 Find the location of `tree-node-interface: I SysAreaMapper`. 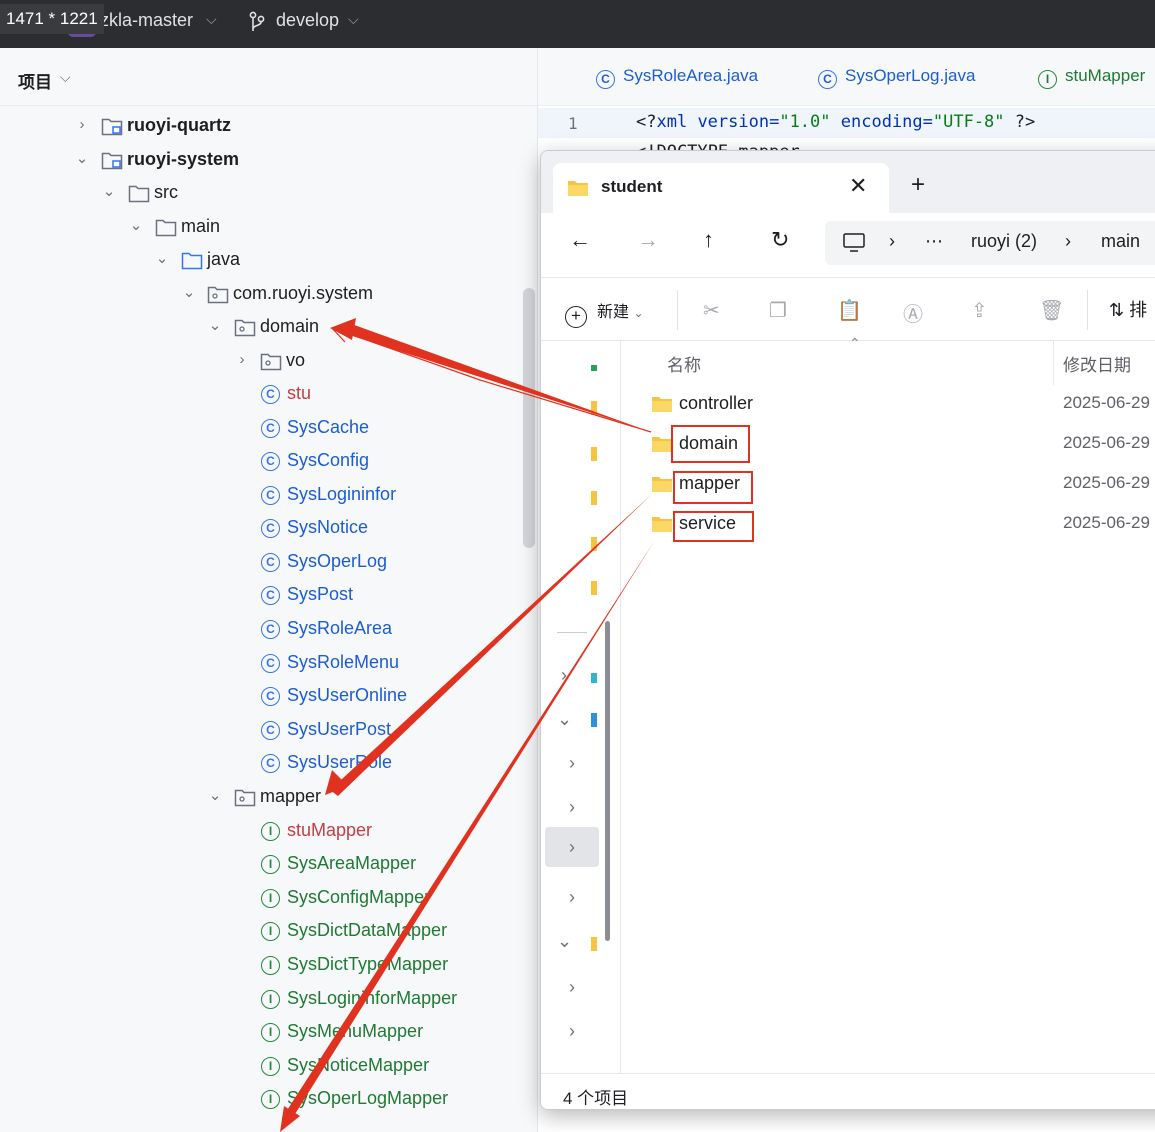

tree-node-interface: I SysAreaMapper is located at coordinates (260, 863).